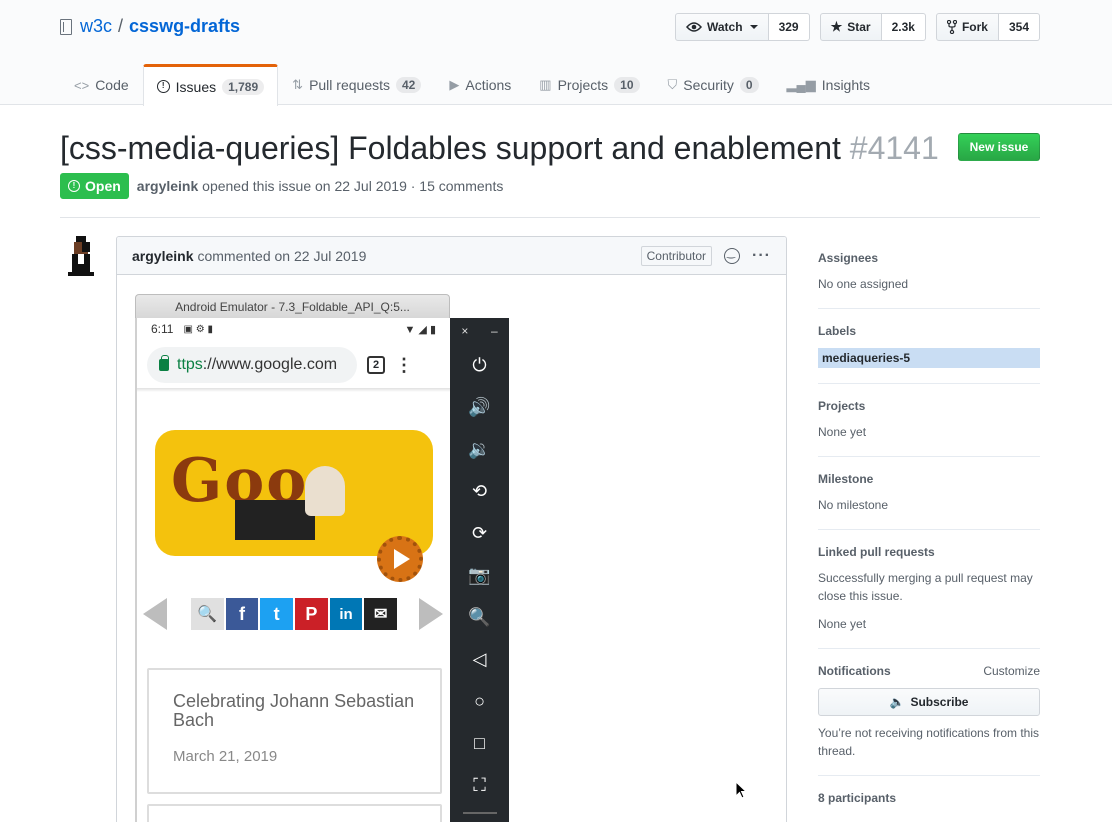 This screenshot has width=1112, height=822. What do you see at coordinates (281, 256) in the screenshot?
I see `comment-meta: commented on 22 Jul 2019` at bounding box center [281, 256].